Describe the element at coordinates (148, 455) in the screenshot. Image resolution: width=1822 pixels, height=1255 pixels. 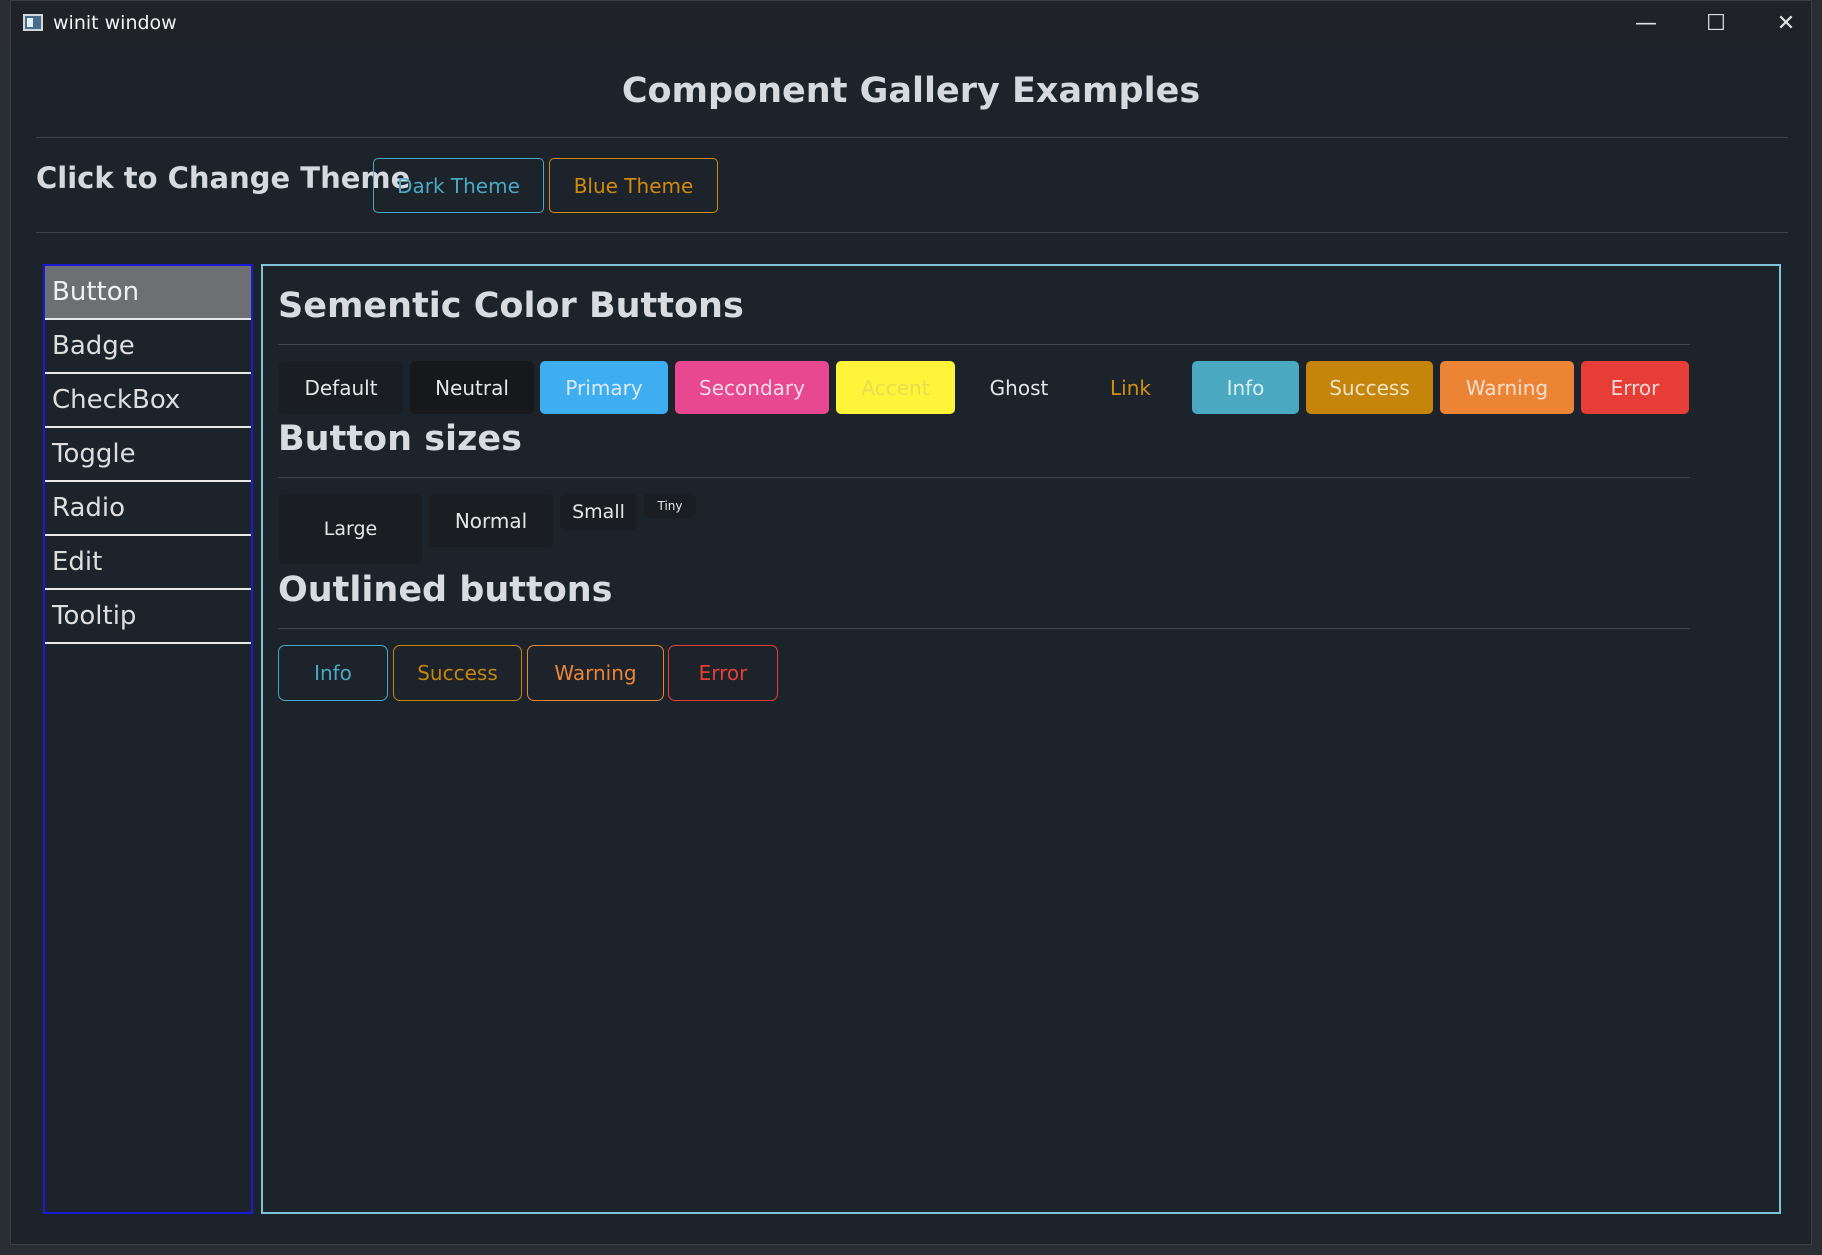
I see `sidebar-item-toggle: Toggle` at that location.